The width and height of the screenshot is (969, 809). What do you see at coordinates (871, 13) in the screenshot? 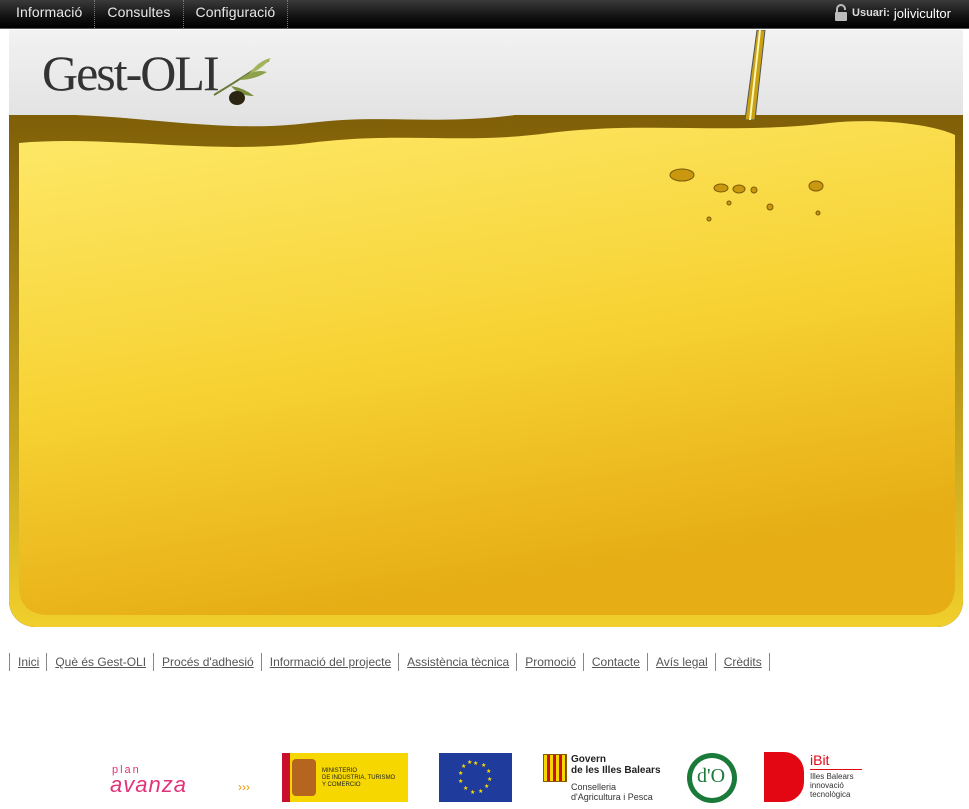
I see `user-label: Usuari:` at bounding box center [871, 13].